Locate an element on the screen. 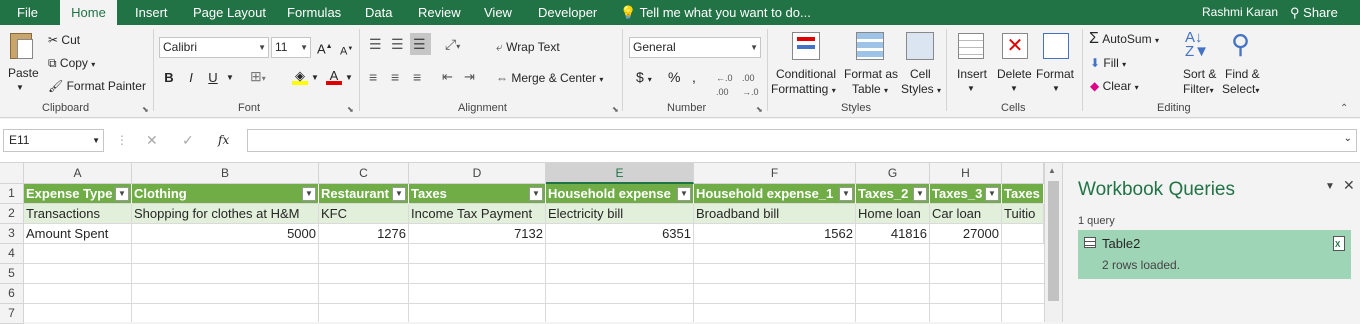  table-cell: Income Tax Payment is located at coordinates (477, 214).